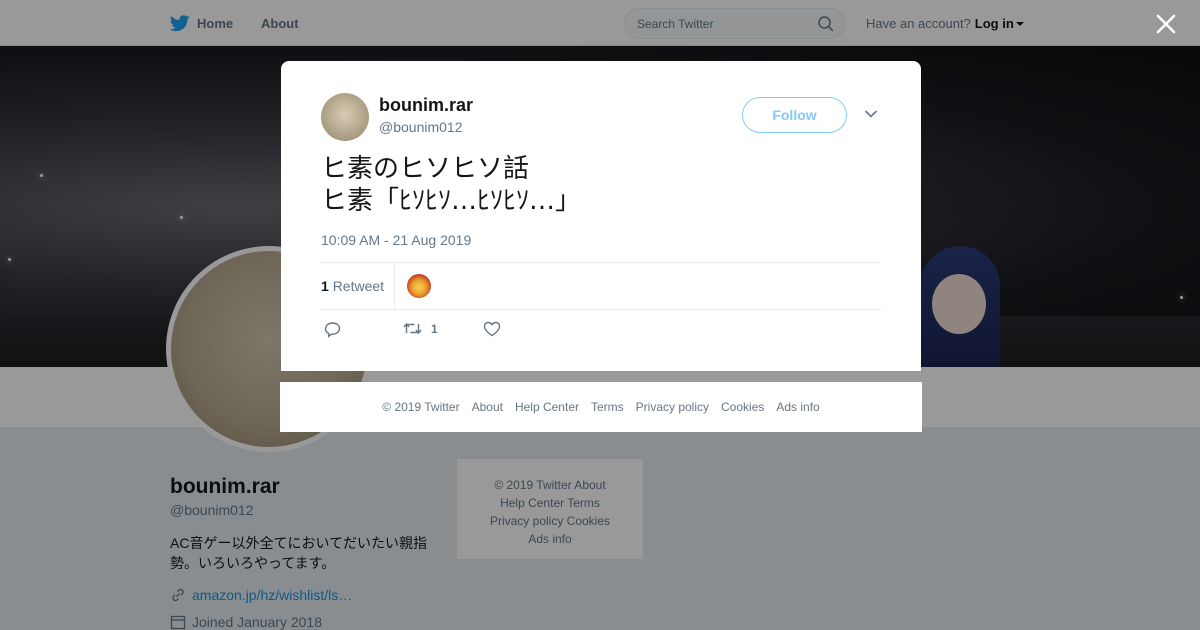  Describe the element at coordinates (358, 286) in the screenshot. I see `retweet-stat-label: Retweet` at that location.